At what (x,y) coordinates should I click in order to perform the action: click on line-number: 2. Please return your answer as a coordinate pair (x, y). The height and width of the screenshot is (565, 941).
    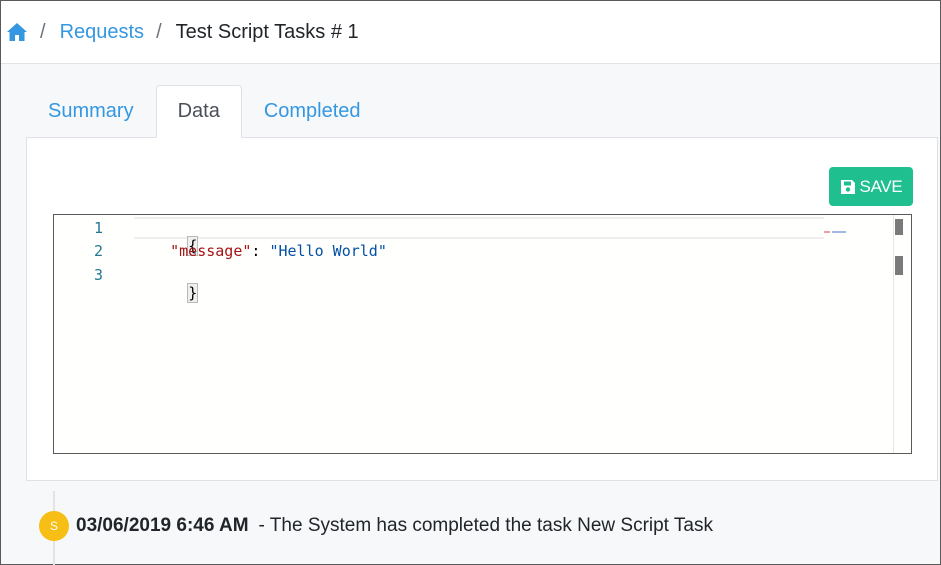
    Looking at the image, I should click on (98, 251).